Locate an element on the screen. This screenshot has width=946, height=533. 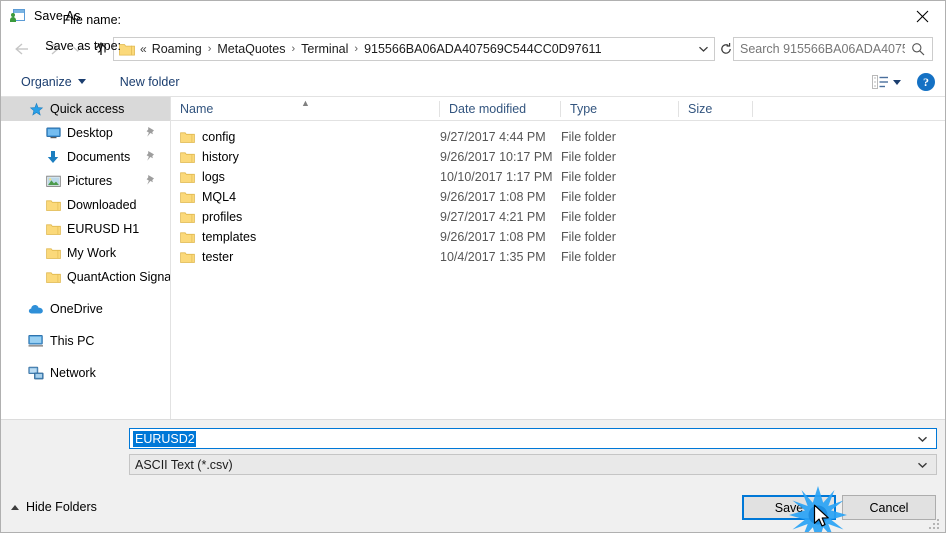
organize-button: Organize is located at coordinates (53, 82).